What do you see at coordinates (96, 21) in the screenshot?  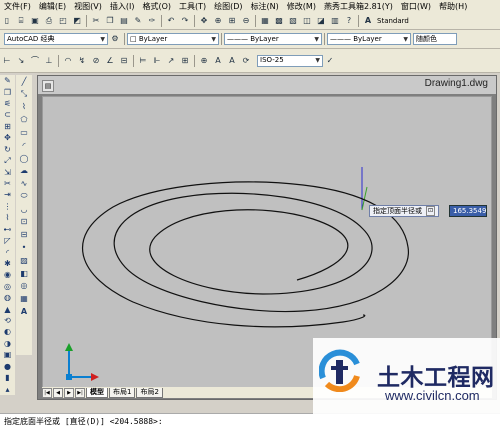 I see `cut-icon: ✂` at bounding box center [96, 21].